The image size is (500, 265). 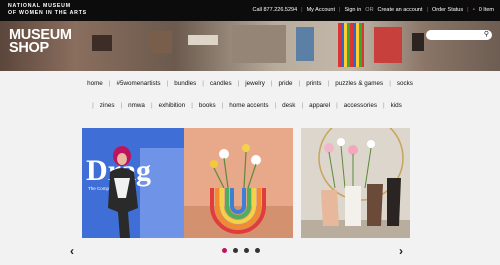 I want to click on create-account-link: Create an account, so click(x=400, y=10).